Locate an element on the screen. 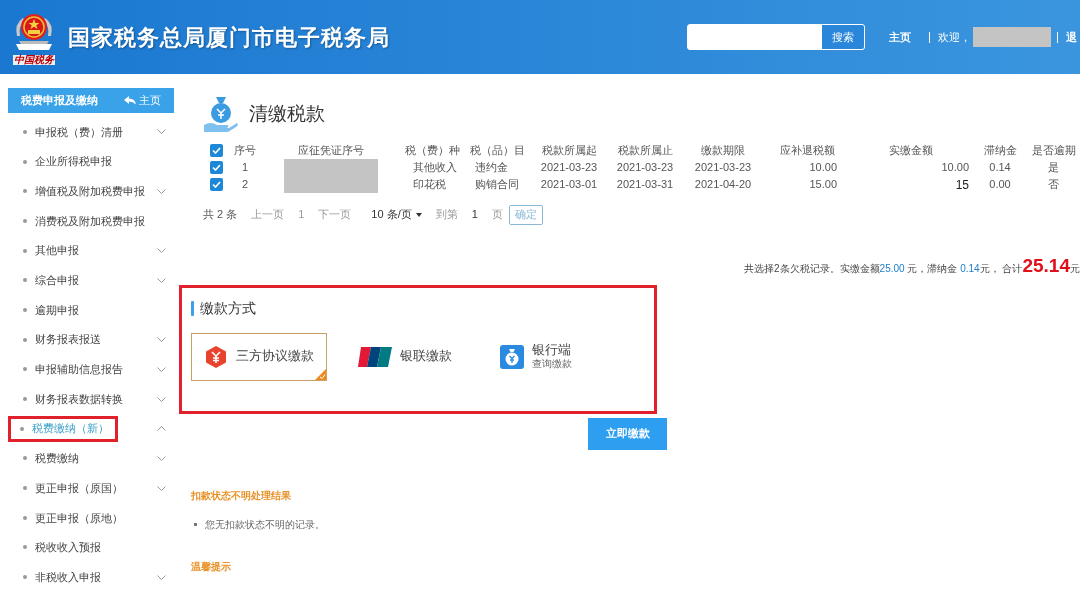  total-count: 共 2 条 is located at coordinates (220, 215).